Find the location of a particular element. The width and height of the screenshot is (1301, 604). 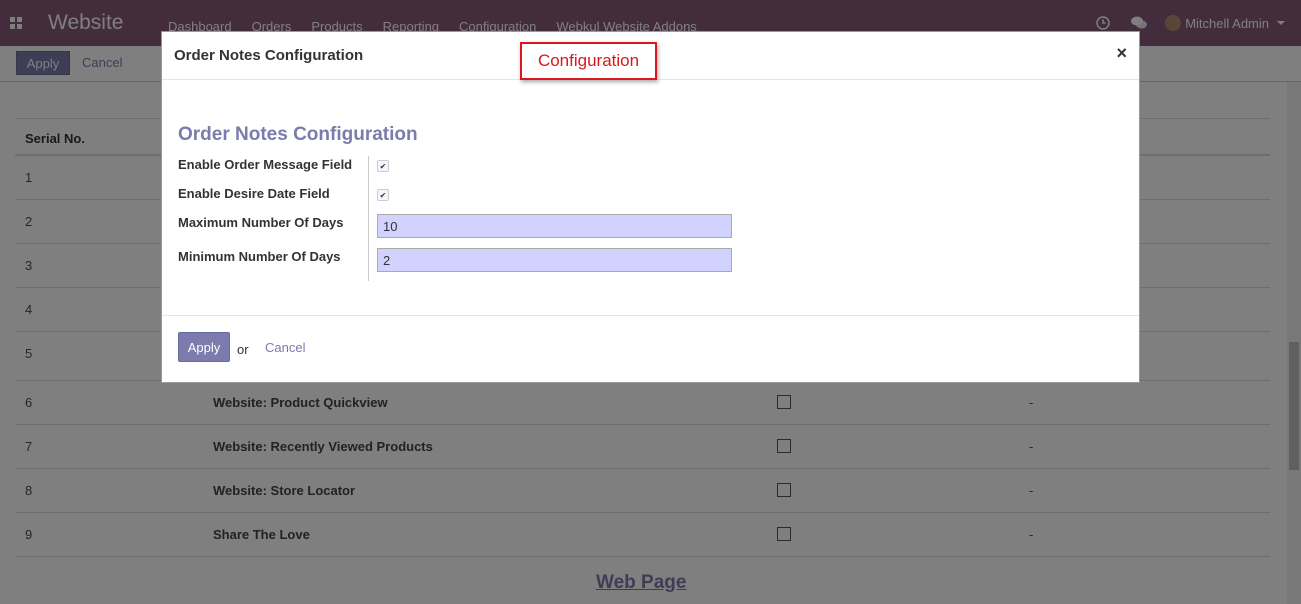

enable-date-label: Enable Desire Date Field is located at coordinates (254, 193).